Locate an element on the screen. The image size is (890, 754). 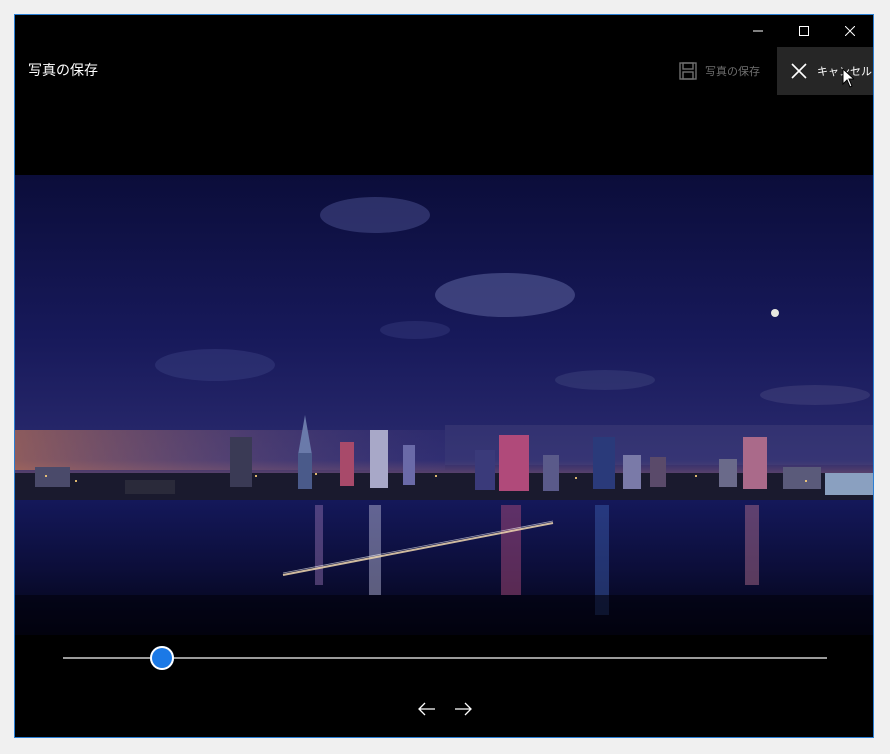
previous-button is located at coordinates (427, 709).